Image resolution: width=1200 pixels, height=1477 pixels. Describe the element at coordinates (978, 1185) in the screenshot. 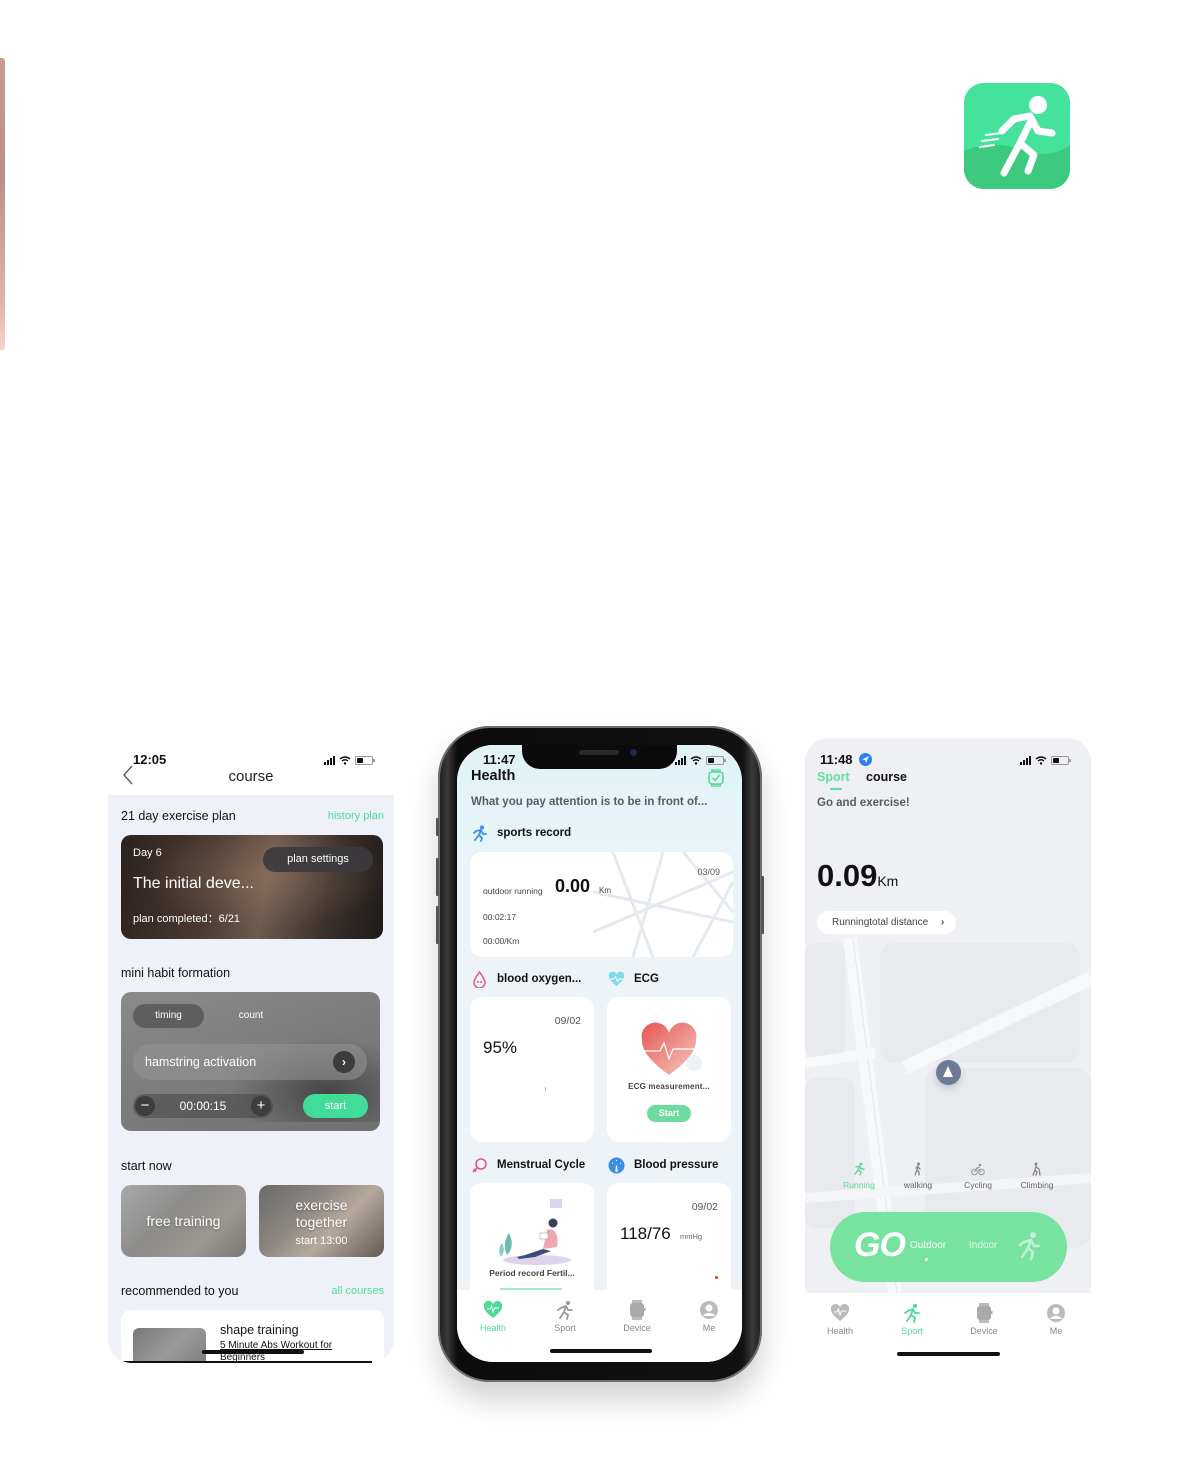

I see `mode-label: Cycling` at that location.